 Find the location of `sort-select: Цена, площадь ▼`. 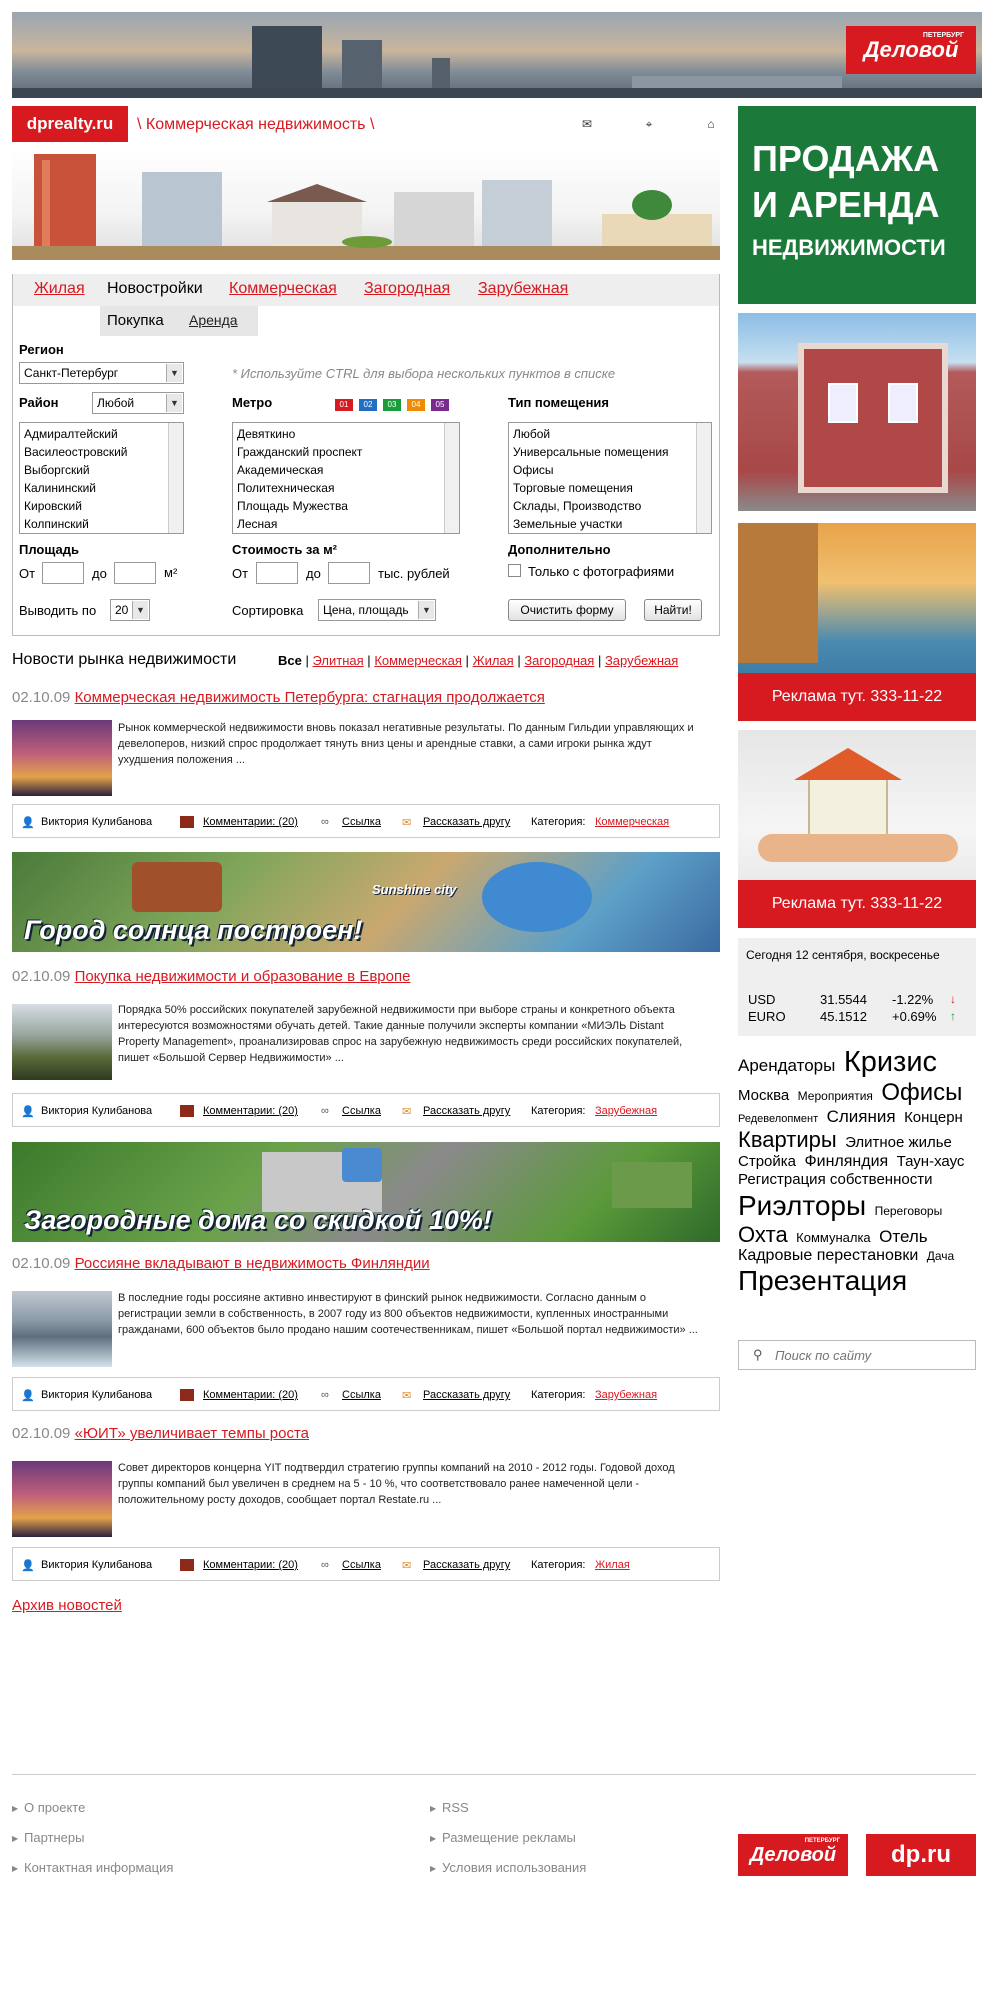

sort-select: Цена, площадь ▼ is located at coordinates (377, 610).